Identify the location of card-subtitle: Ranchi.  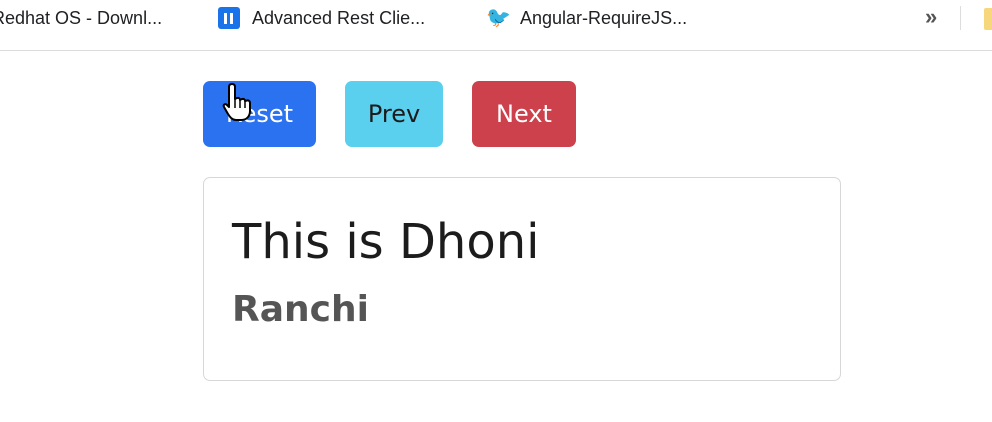
(300, 309).